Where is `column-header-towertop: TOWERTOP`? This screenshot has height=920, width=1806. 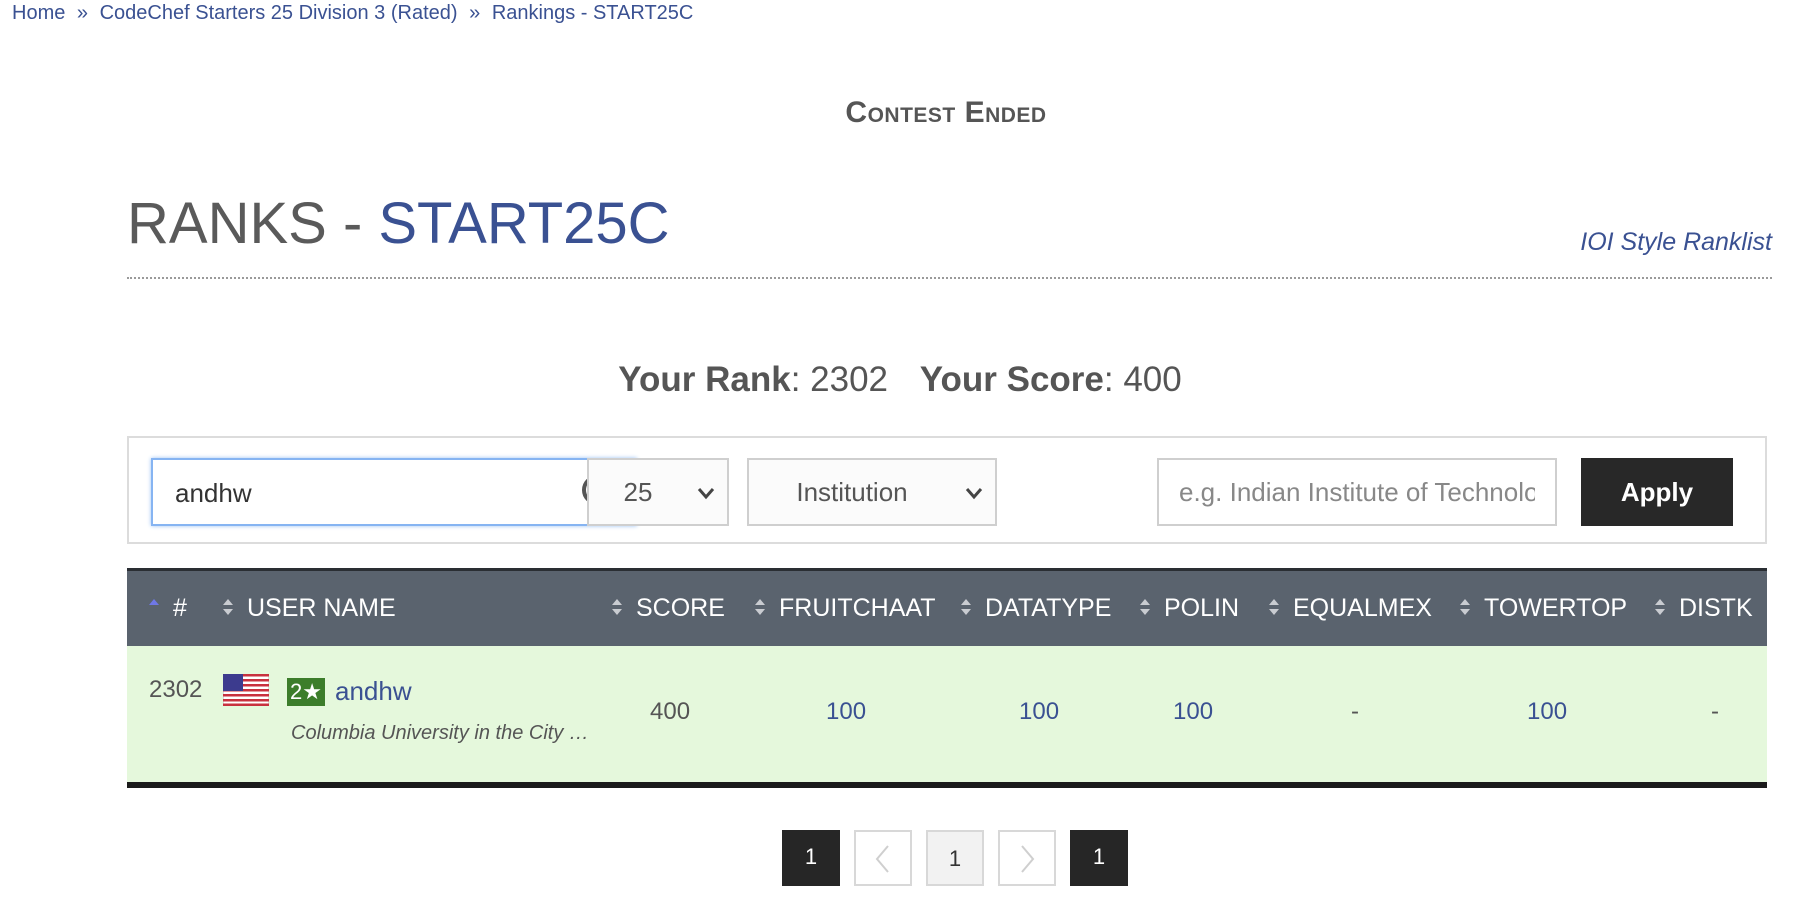
column-header-towertop: TOWERTOP is located at coordinates (1543, 608).